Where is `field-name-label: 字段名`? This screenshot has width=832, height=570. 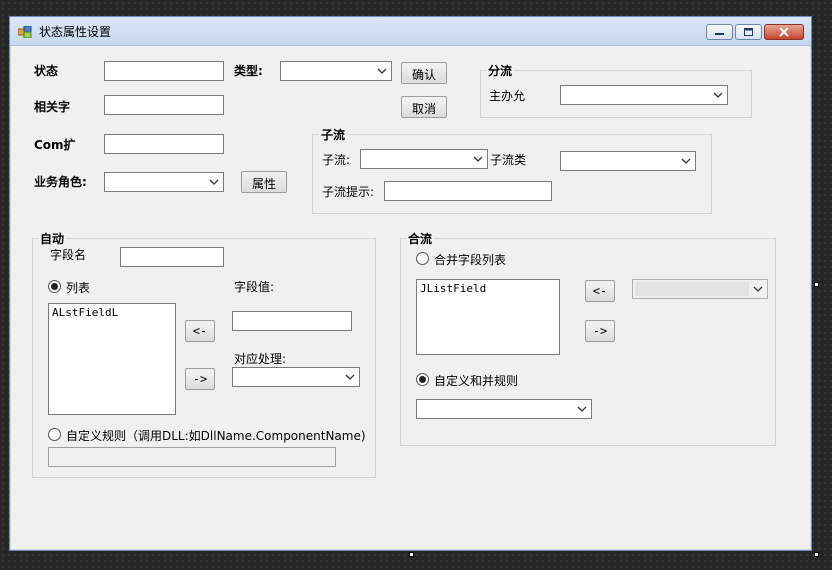 field-name-label: 字段名 is located at coordinates (68, 255).